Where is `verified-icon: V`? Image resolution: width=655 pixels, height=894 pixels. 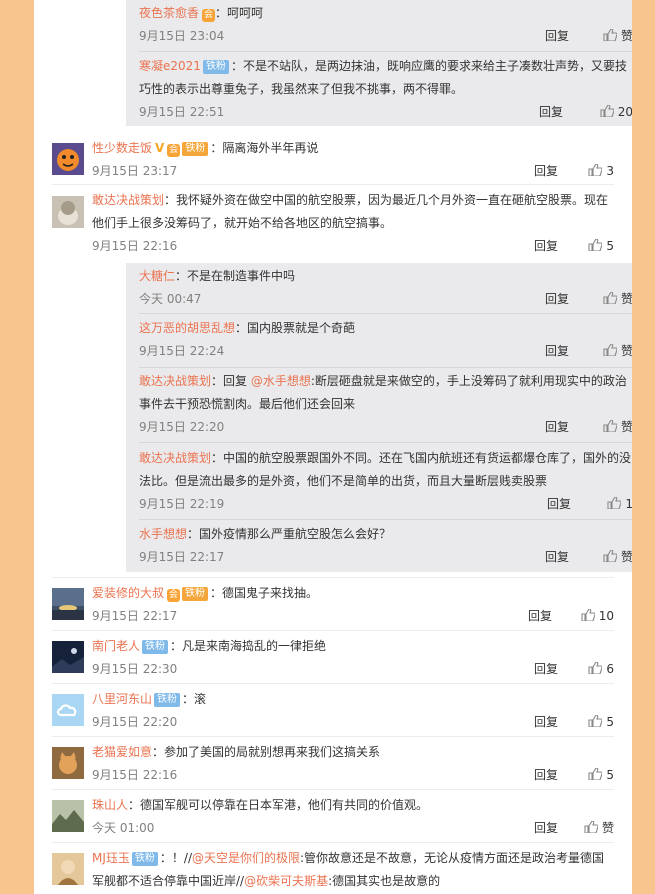
verified-icon: V is located at coordinates (160, 148).